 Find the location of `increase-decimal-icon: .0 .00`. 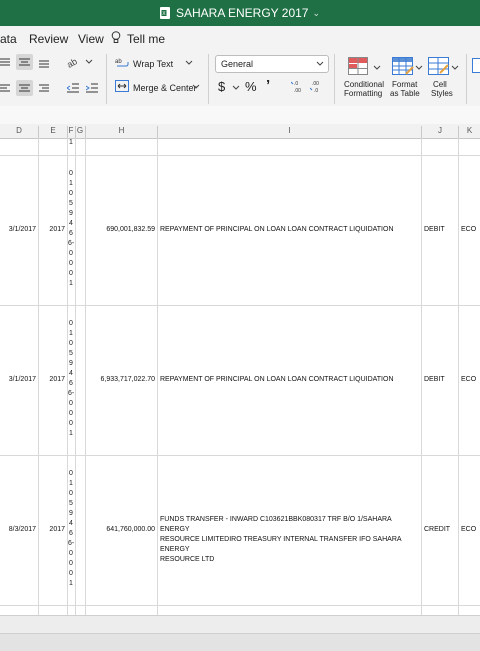

increase-decimal-icon: .0 .00 is located at coordinates (298, 86).